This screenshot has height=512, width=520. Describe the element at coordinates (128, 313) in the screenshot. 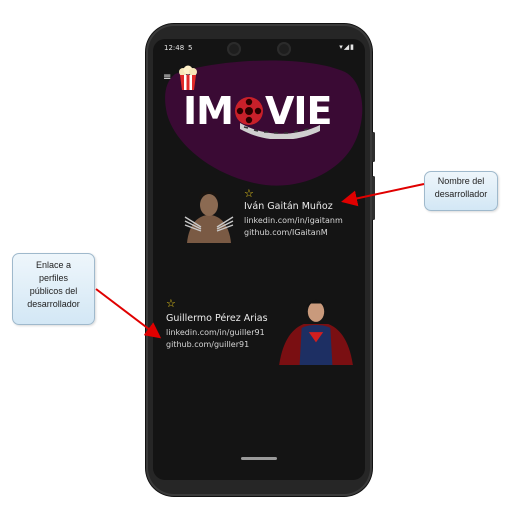

I see `links-arrow` at that location.